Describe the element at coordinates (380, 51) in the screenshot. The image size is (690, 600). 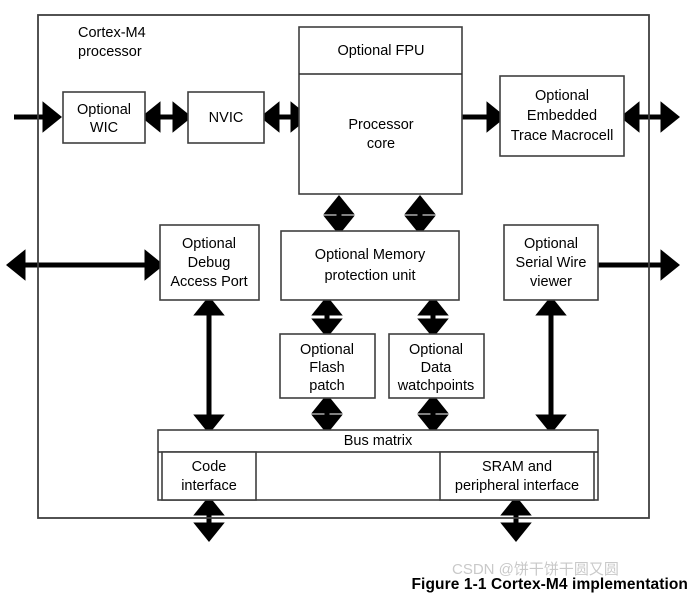
I see `fpu-label: Optional FPU` at that location.